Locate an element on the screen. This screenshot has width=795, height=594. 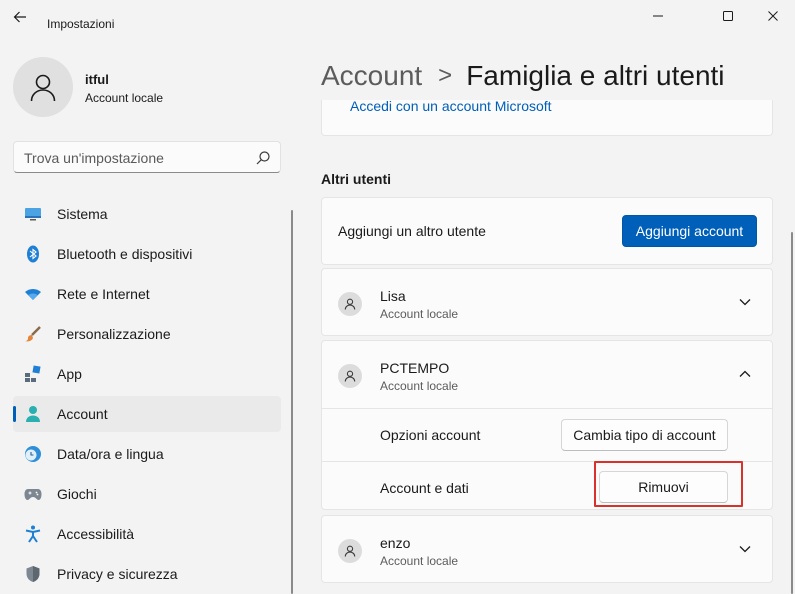
arrow-left-icon is located at coordinates (19, 17).